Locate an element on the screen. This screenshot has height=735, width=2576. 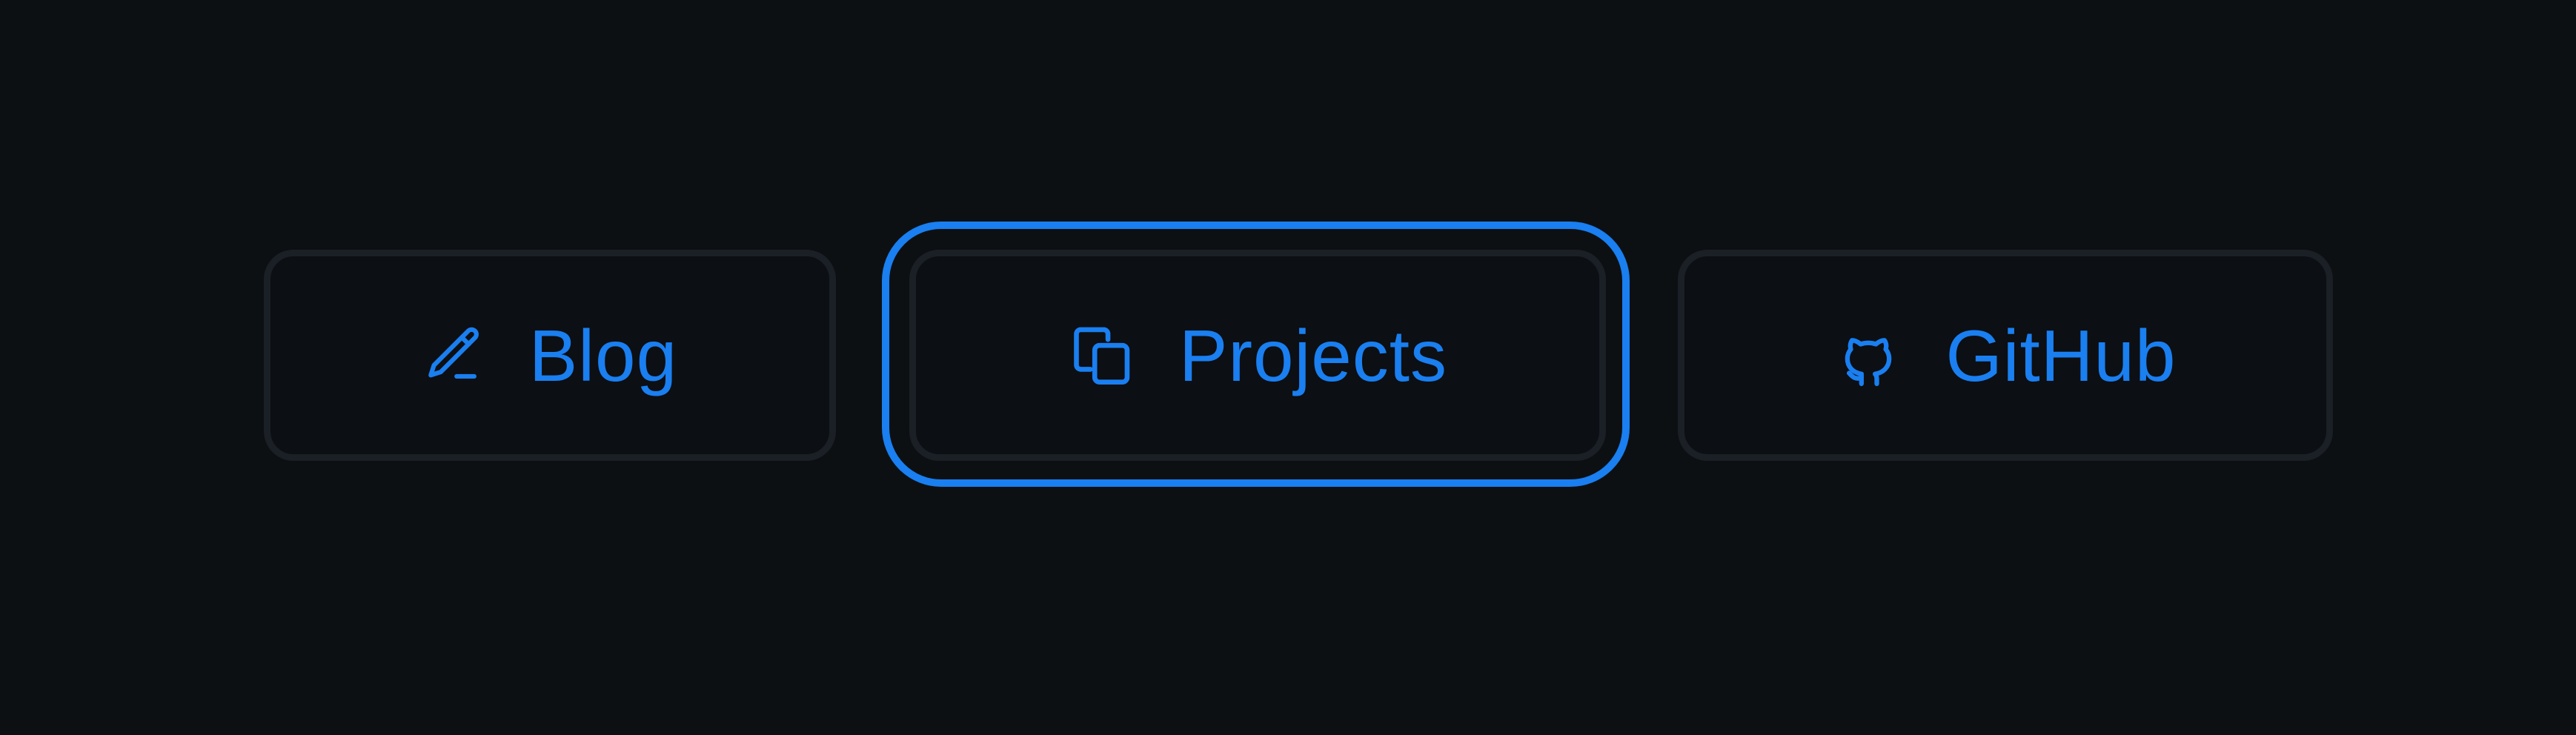
github-label: GitHub is located at coordinates (2061, 355).